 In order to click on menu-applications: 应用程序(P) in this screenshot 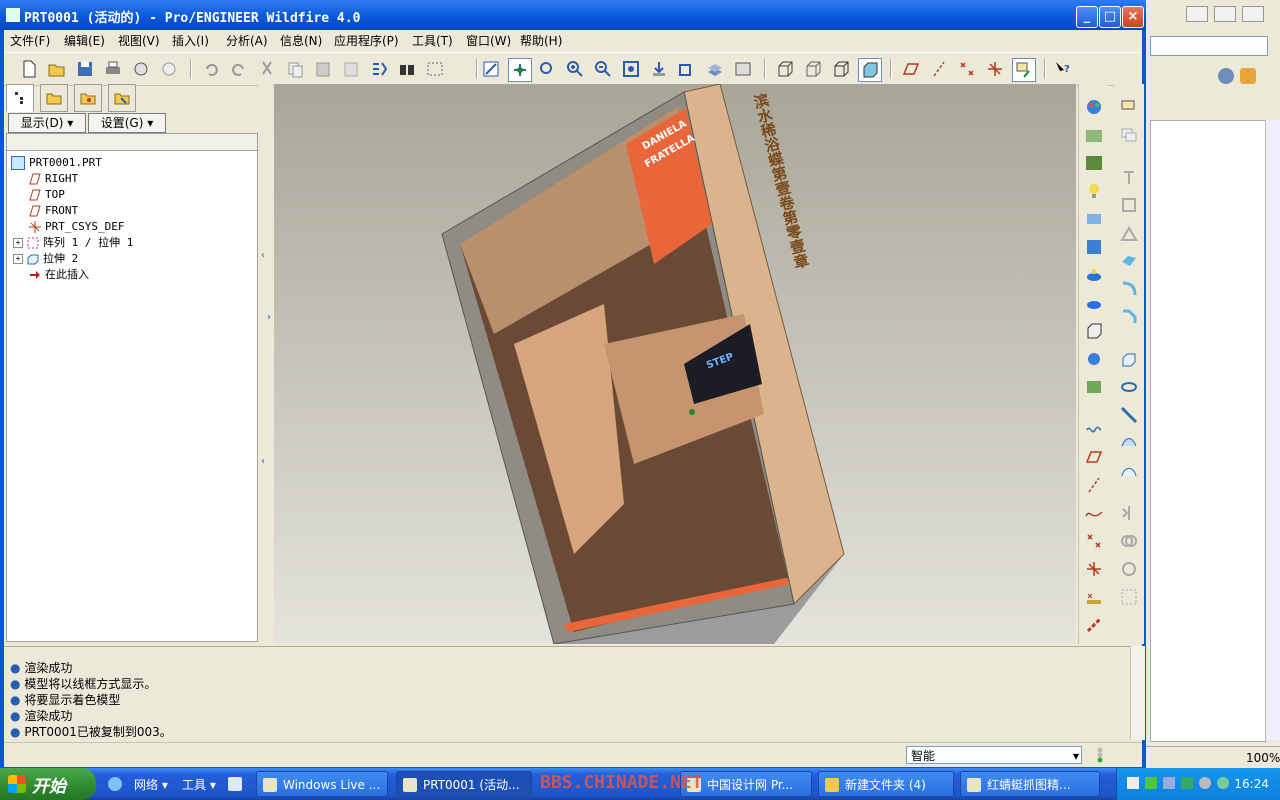, I will do `click(366, 40)`.